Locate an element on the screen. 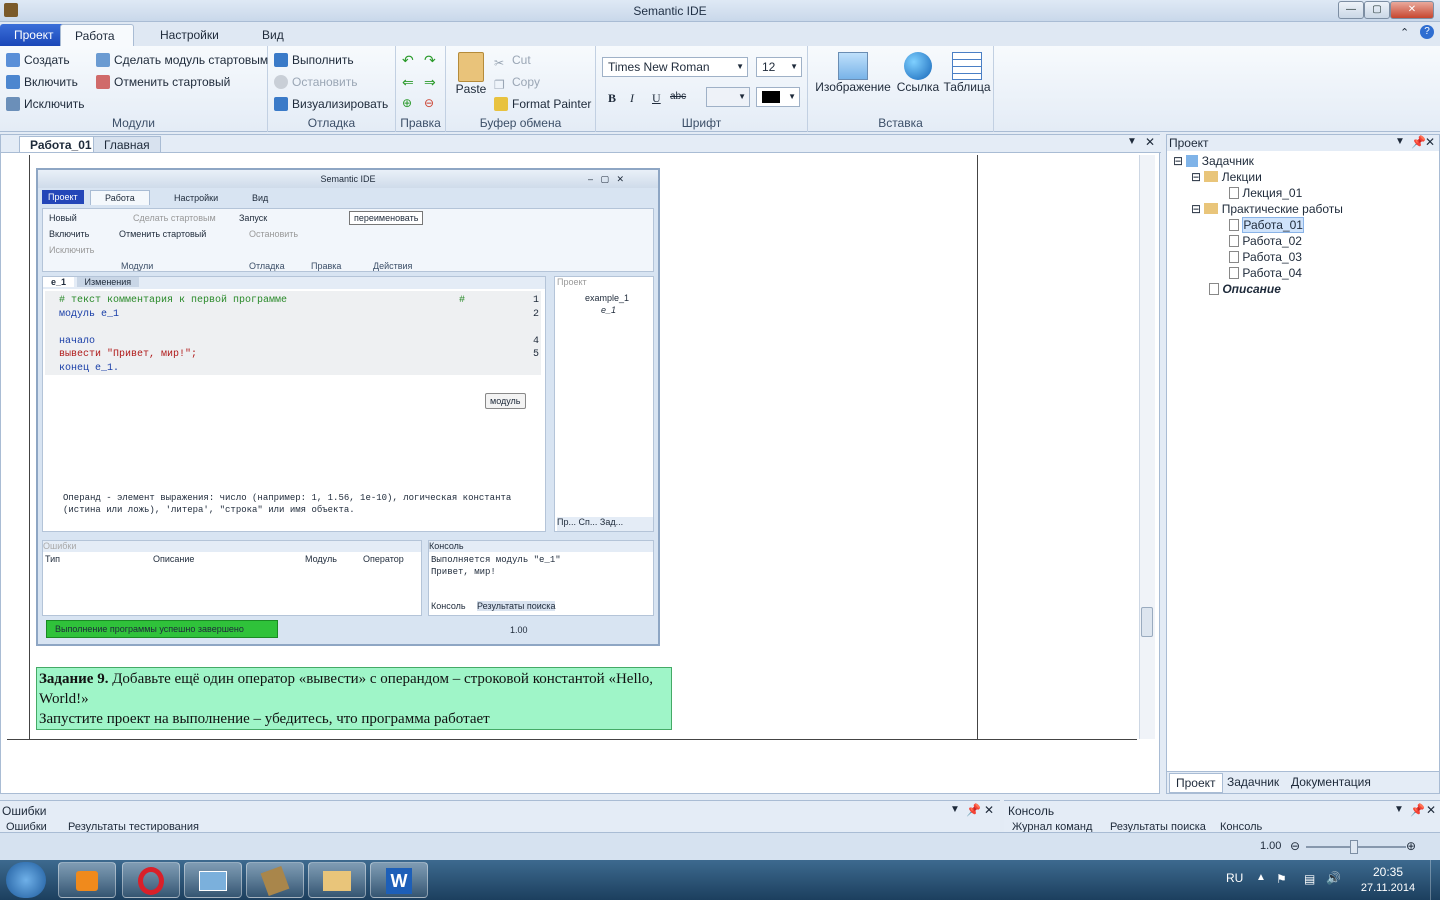 This screenshot has height=900, width=1440. file-icon is located at coordinates (1234, 257).